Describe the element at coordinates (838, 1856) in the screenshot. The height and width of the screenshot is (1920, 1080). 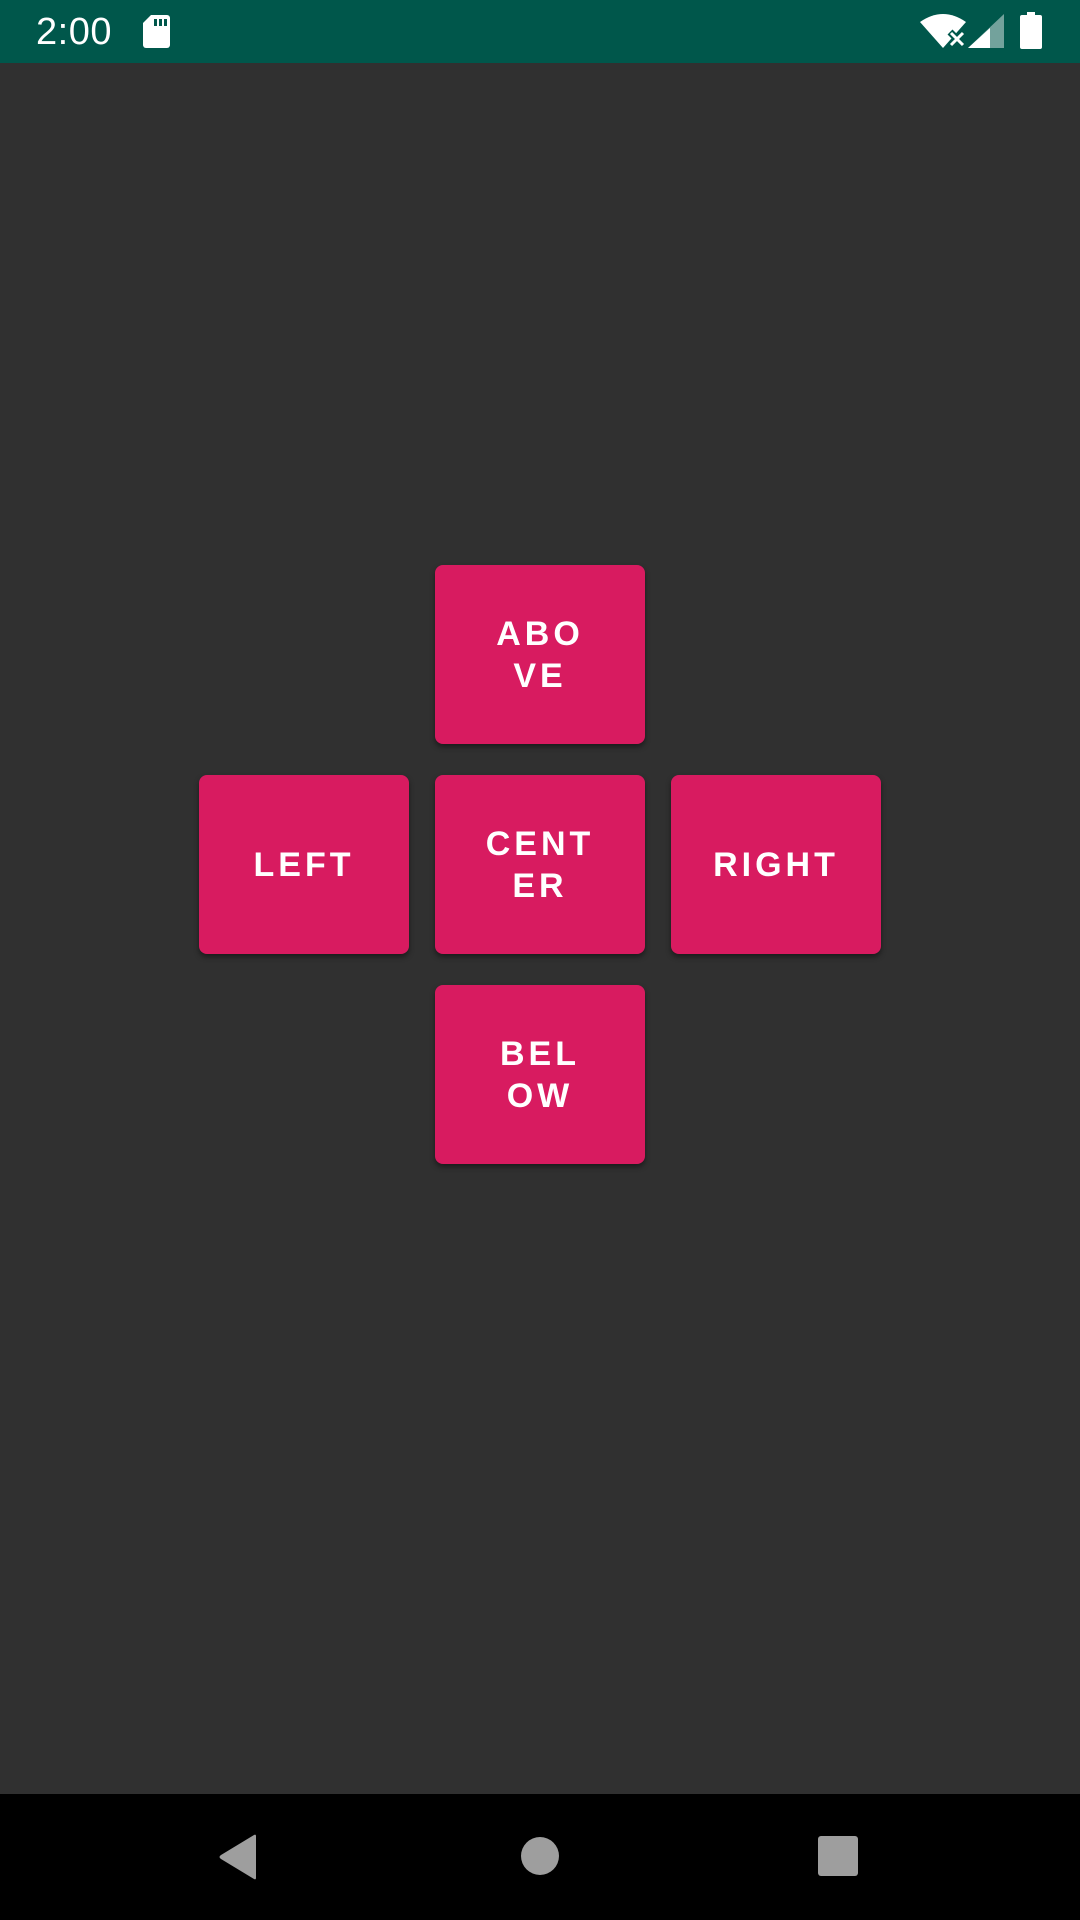
I see `recents-icon` at that location.